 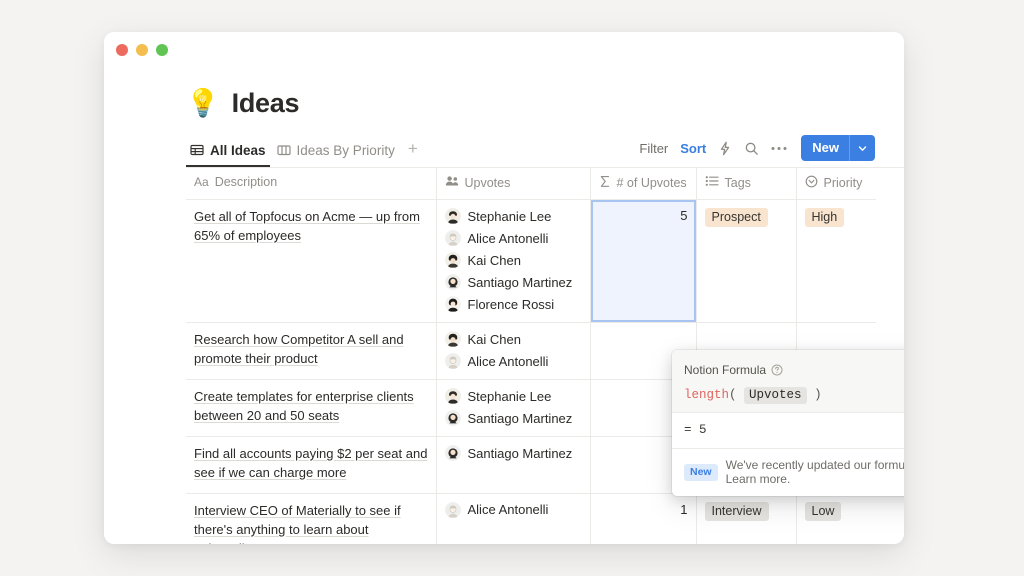 I want to click on person-chip: Florence Rossi, so click(x=513, y=304).